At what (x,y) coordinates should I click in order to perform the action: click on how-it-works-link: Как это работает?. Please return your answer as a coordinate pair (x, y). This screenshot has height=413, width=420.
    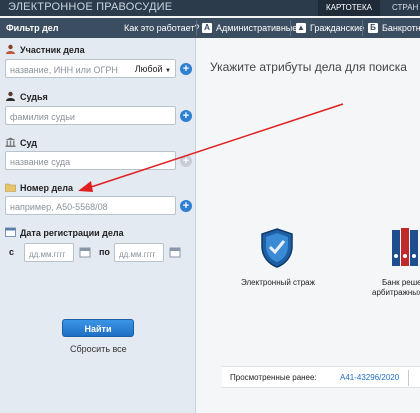
    Looking at the image, I should click on (161, 28).